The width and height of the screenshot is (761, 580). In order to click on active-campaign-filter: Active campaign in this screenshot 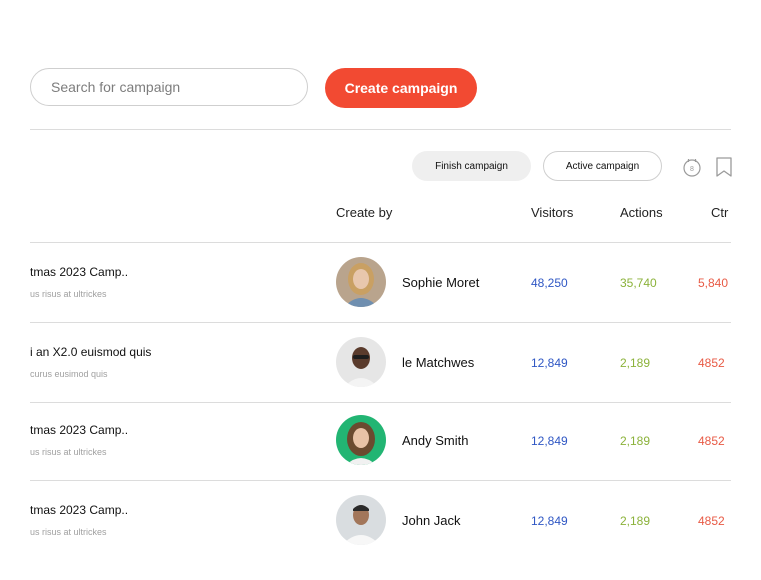, I will do `click(602, 166)`.